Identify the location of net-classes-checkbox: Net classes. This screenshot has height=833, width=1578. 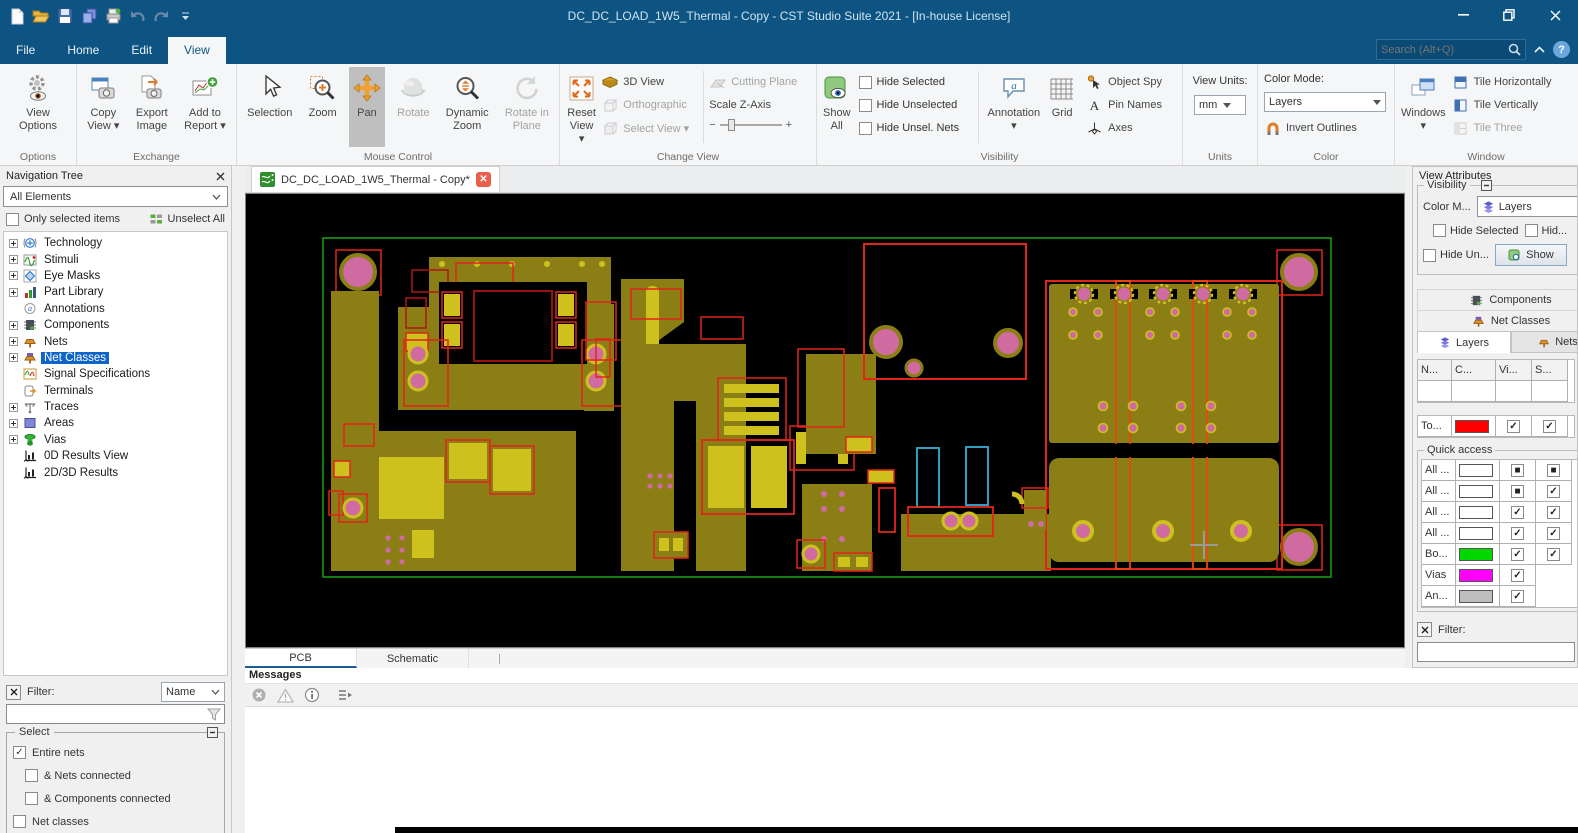
(115, 821).